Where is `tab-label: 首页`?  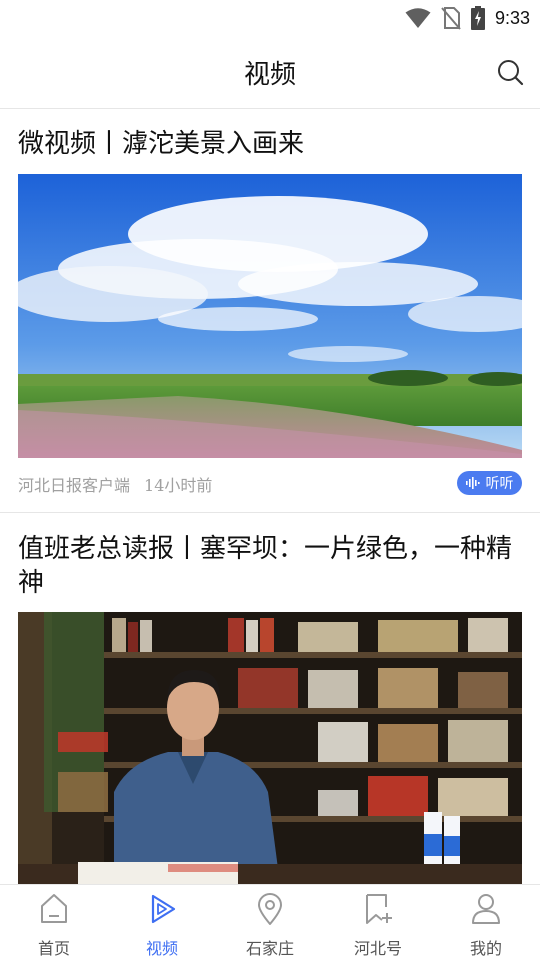 tab-label: 首页 is located at coordinates (53, 948).